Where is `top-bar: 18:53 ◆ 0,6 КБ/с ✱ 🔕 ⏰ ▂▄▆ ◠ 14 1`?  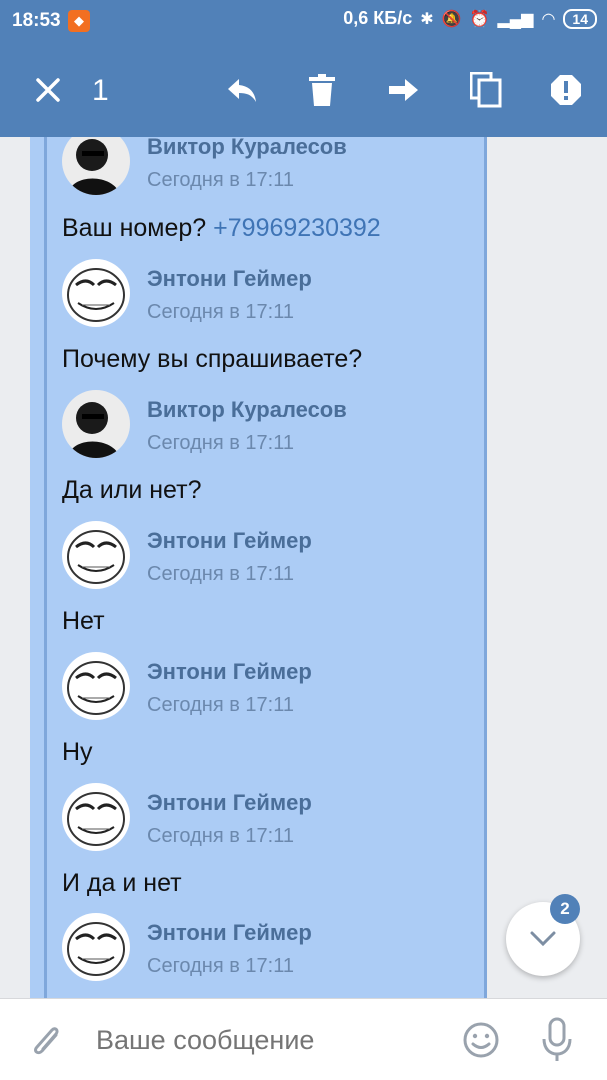 top-bar: 18:53 ◆ 0,6 КБ/с ✱ 🔕 ⏰ ▂▄▆ ◠ 14 1 is located at coordinates (303, 68).